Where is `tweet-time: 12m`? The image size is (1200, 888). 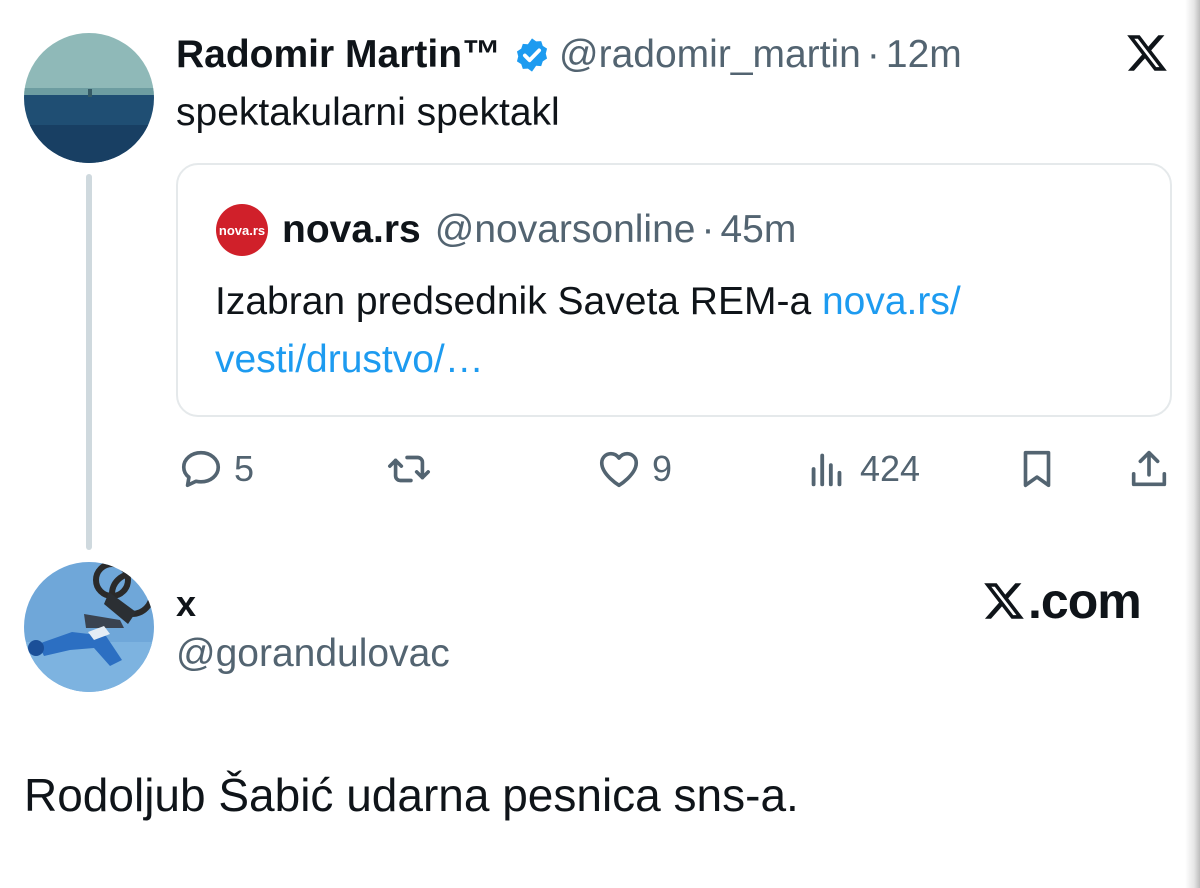 tweet-time: 12m is located at coordinates (924, 55).